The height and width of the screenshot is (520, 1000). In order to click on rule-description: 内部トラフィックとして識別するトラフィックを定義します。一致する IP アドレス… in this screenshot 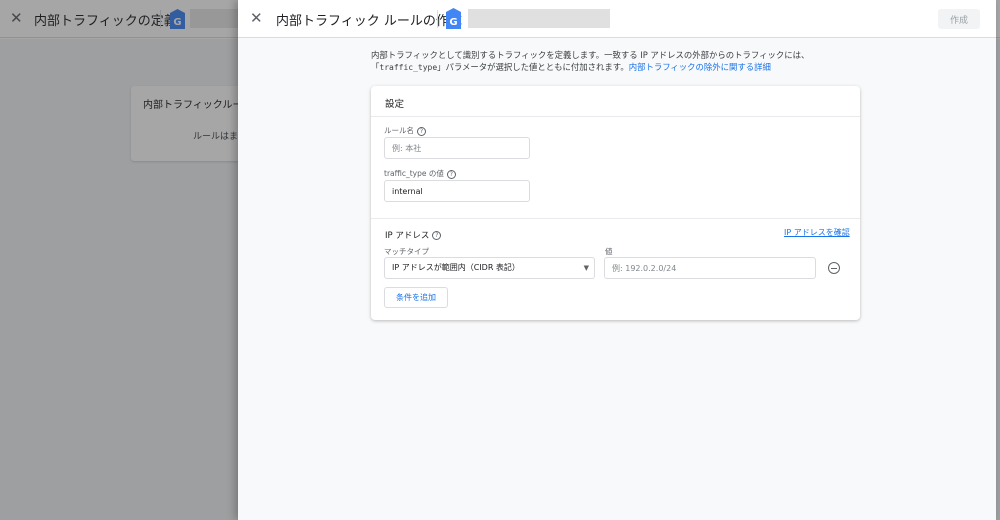, I will do `click(616, 61)`.